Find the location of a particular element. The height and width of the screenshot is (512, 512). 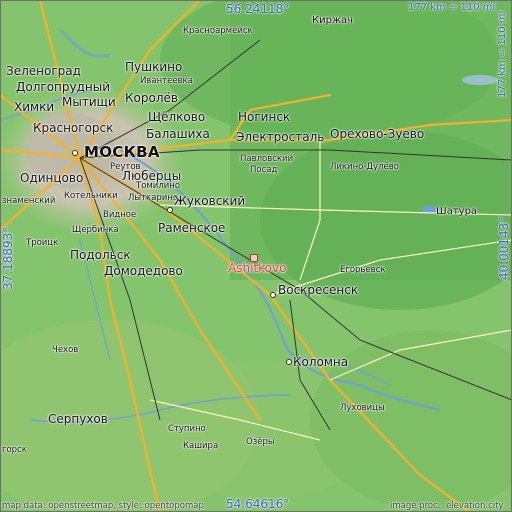

place-label-dolgoprudny: Долгопрудный is located at coordinates (63, 87).